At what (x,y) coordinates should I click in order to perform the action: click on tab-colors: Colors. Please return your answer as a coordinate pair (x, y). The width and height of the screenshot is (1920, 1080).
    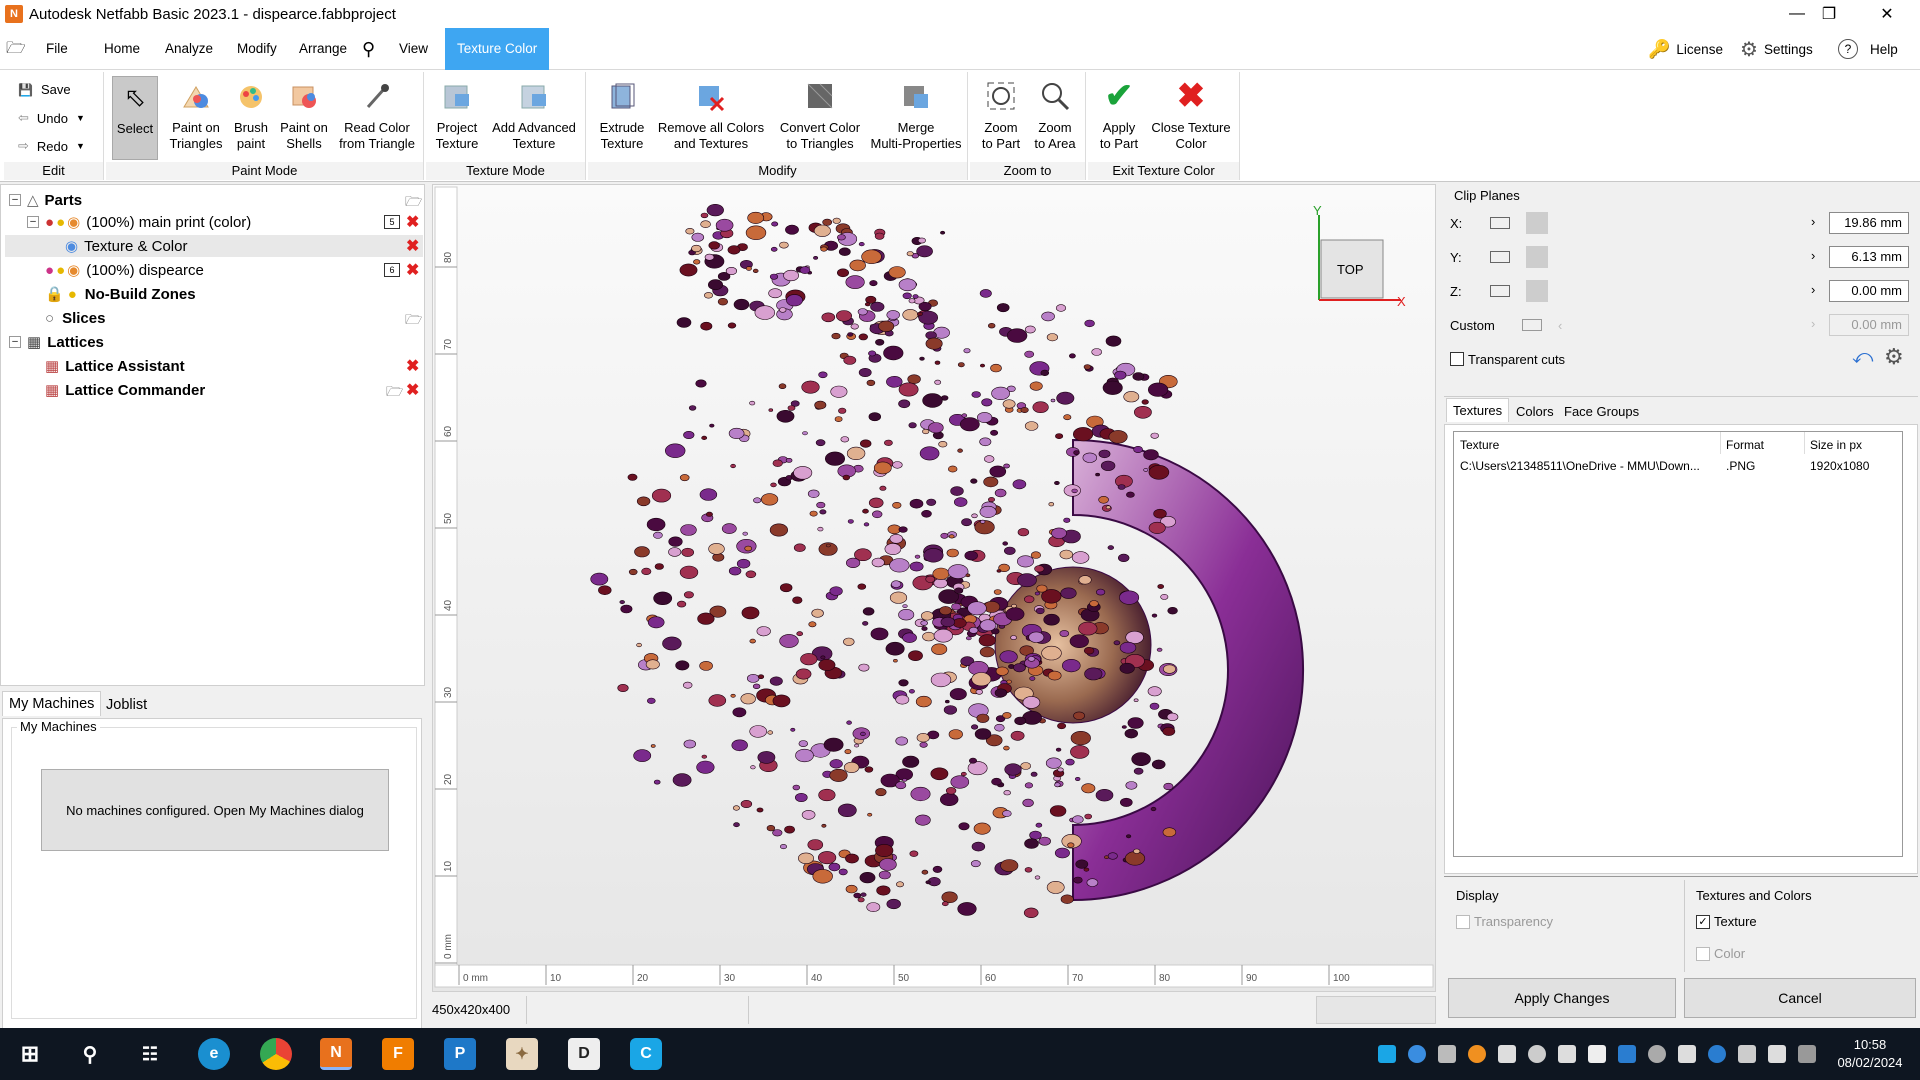
    Looking at the image, I should click on (1535, 411).